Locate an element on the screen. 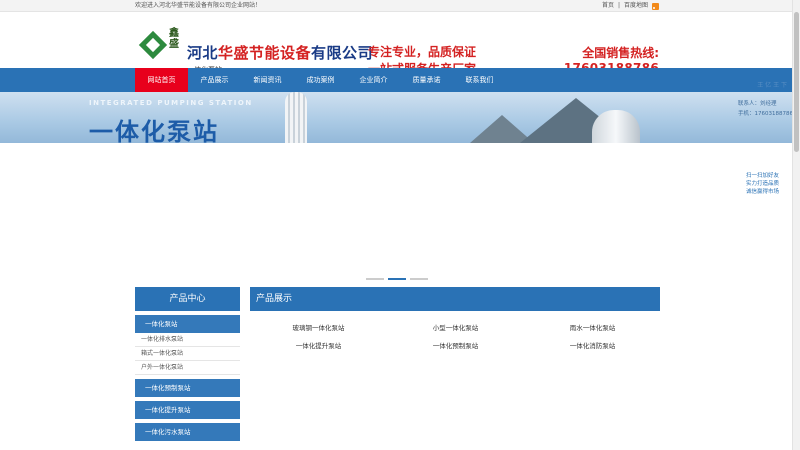  nav-item-cases: 成功案例 is located at coordinates (320, 80).